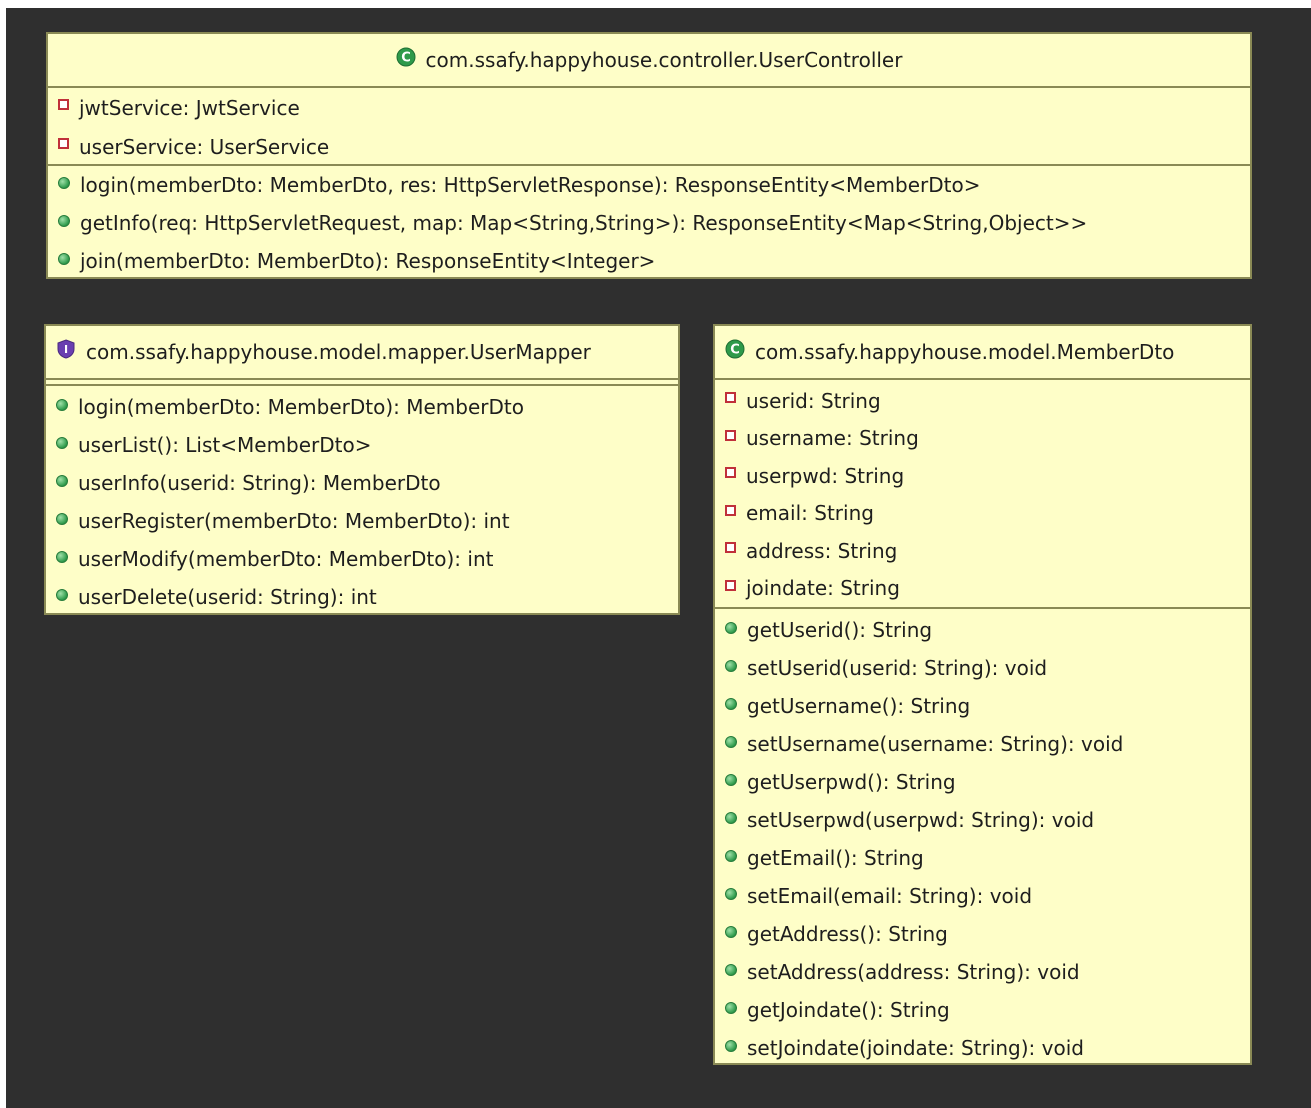 Image resolution: width=1311 pixels, height=1108 pixels. I want to click on field-row: userpwd: String, so click(982, 476).